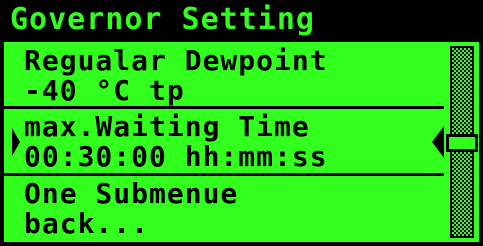  Describe the element at coordinates (176, 156) in the screenshot. I see `menu-item-value: 00:30:00 hh:mm:ss` at that location.